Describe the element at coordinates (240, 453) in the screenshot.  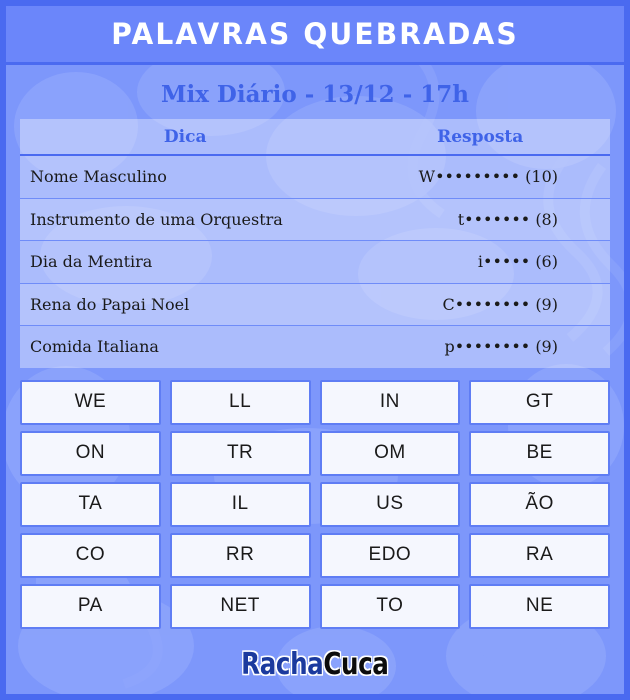
I see `syllable-tile: TR` at that location.